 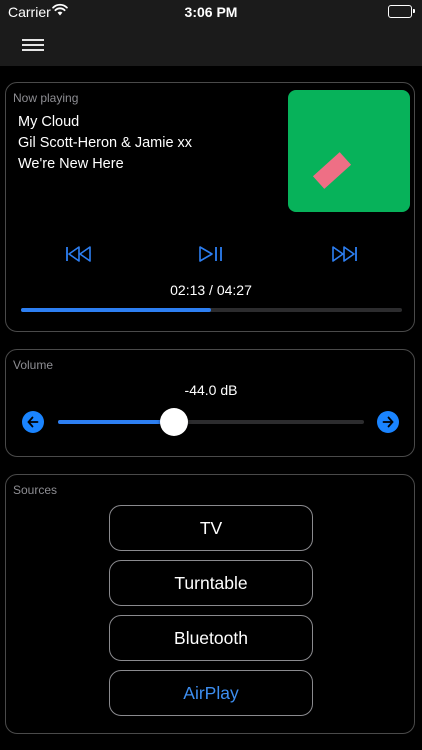 What do you see at coordinates (116, 310) in the screenshot?
I see `progress-fill` at bounding box center [116, 310].